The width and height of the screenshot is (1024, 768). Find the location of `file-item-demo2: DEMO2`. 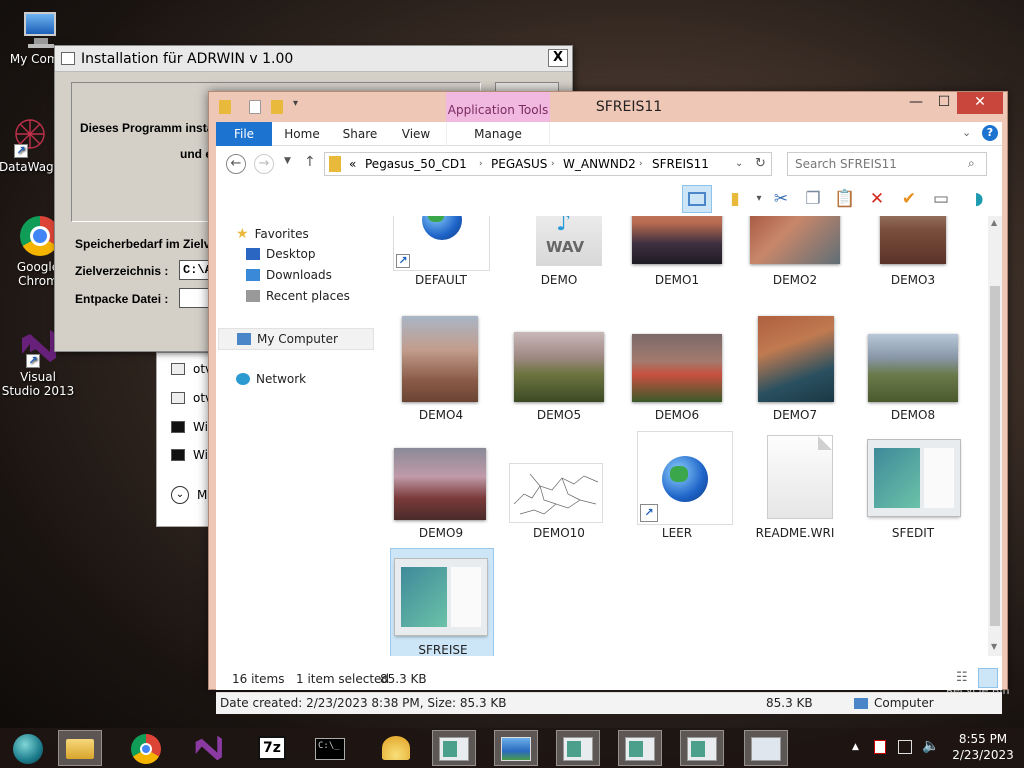

file-item-demo2: DEMO2 is located at coordinates (795, 251).